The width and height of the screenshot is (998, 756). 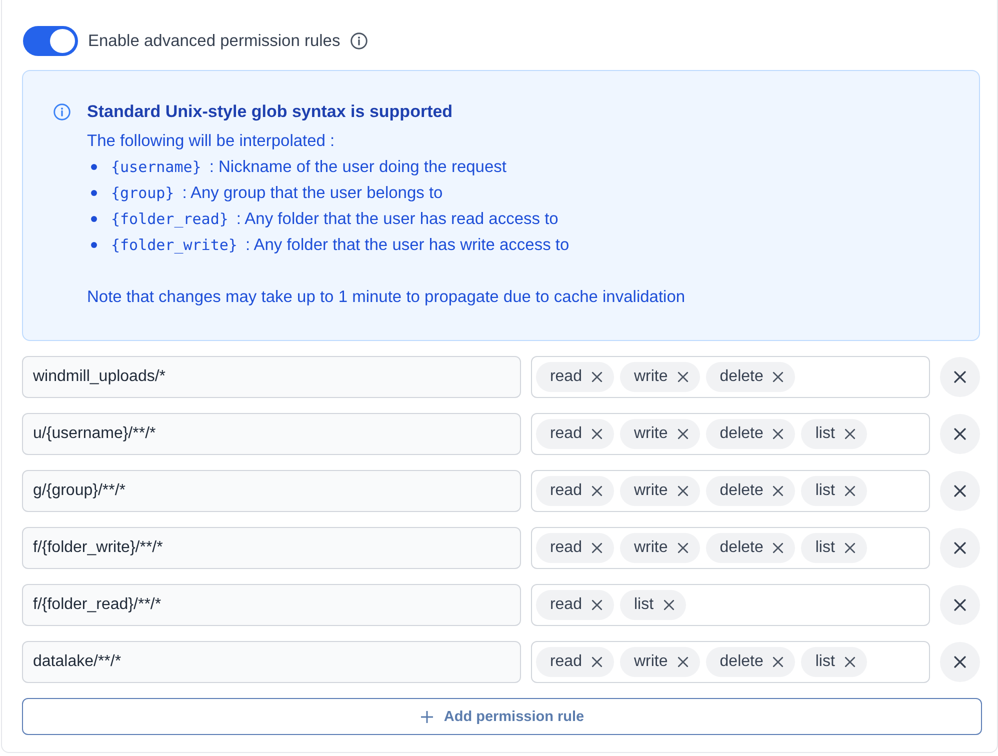 What do you see at coordinates (271, 377) in the screenshot?
I see `path-field: windmill_uploads/*` at bounding box center [271, 377].